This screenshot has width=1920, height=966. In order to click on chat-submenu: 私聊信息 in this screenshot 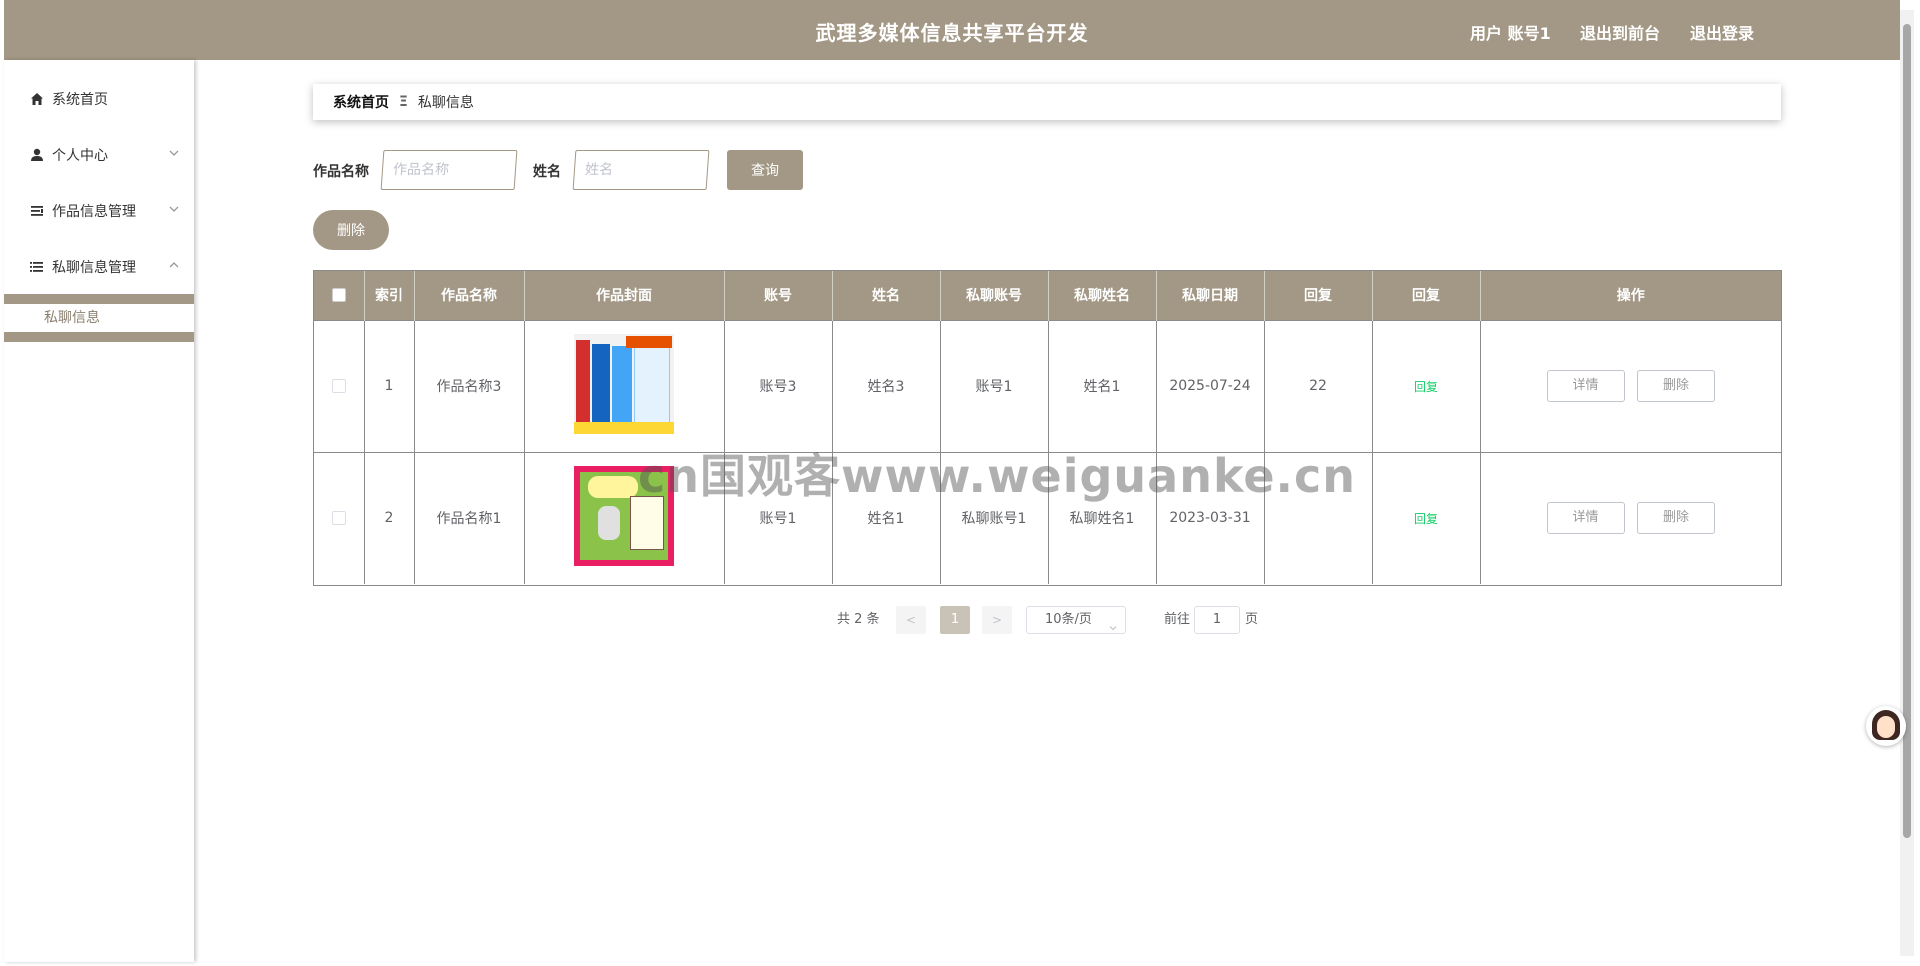, I will do `click(99, 318)`.